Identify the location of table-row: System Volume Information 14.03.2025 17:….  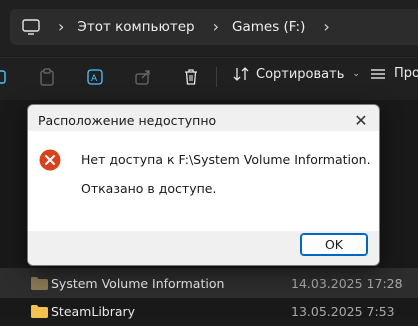
(209, 283).